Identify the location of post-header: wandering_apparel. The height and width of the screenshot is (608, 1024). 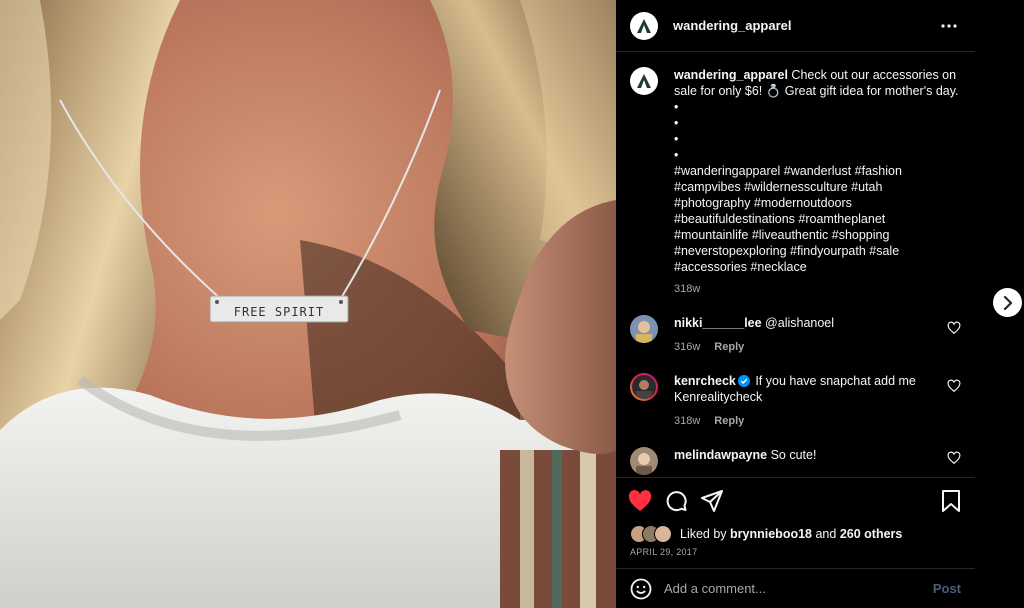
(795, 26).